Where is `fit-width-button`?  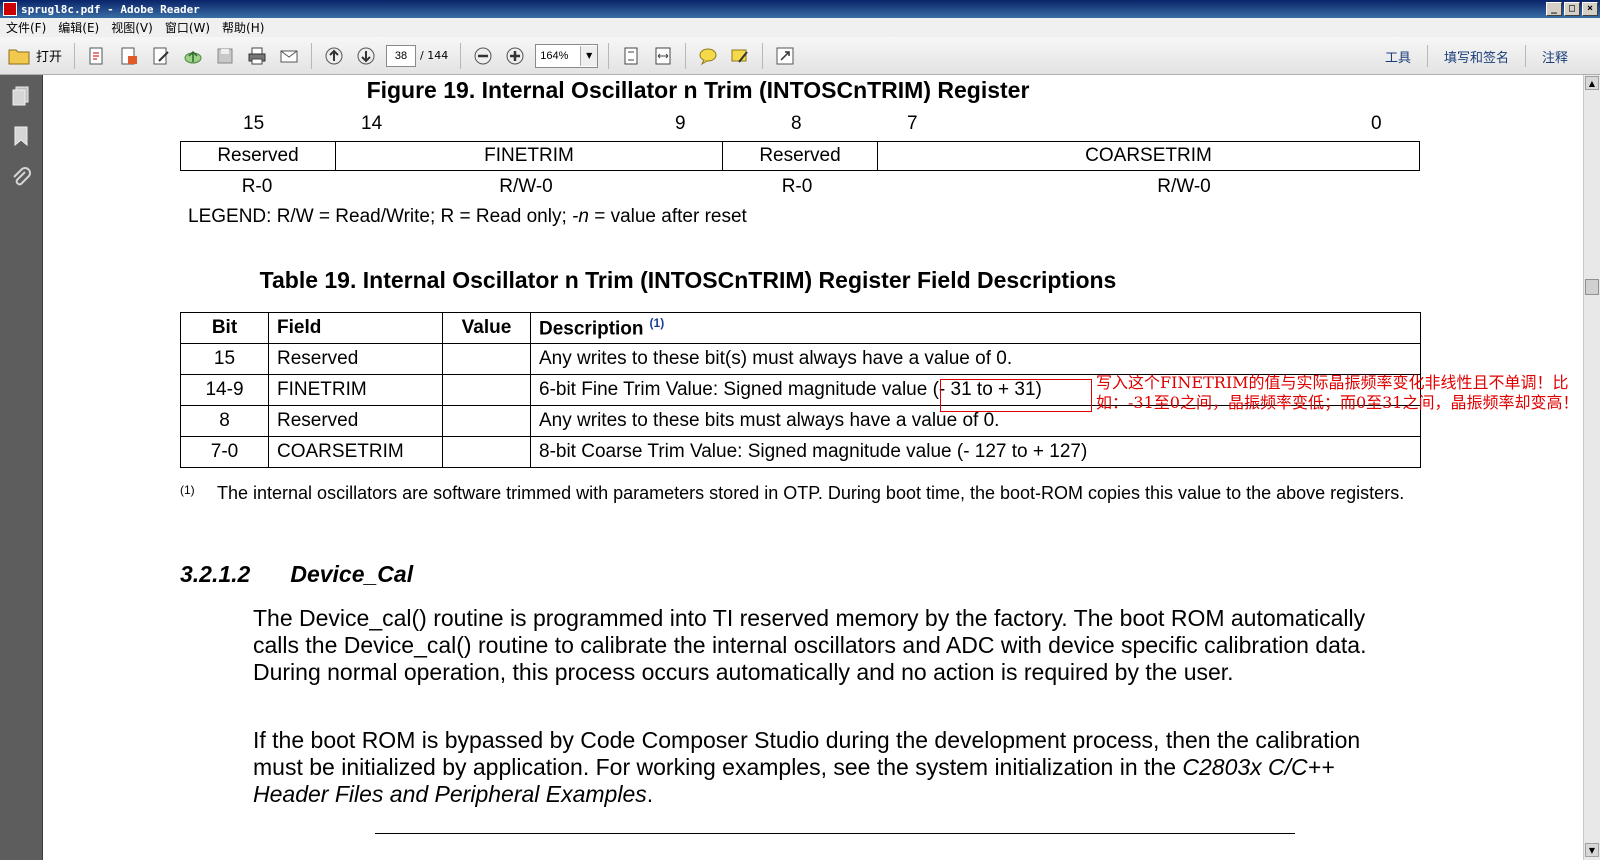 fit-width-button is located at coordinates (663, 56).